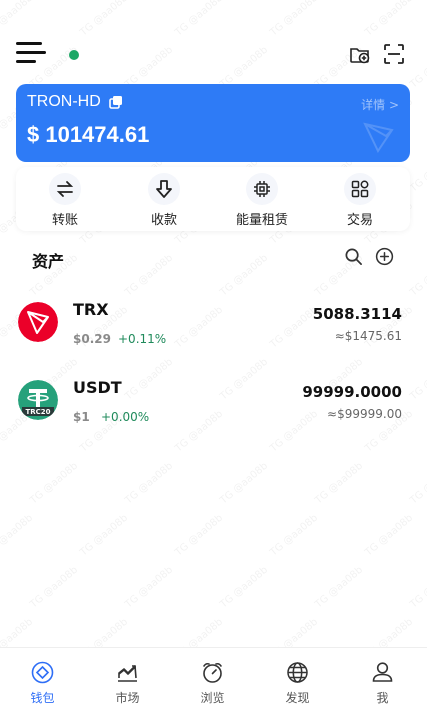  What do you see at coordinates (81, 417) in the screenshot?
I see `token-price: $1` at bounding box center [81, 417].